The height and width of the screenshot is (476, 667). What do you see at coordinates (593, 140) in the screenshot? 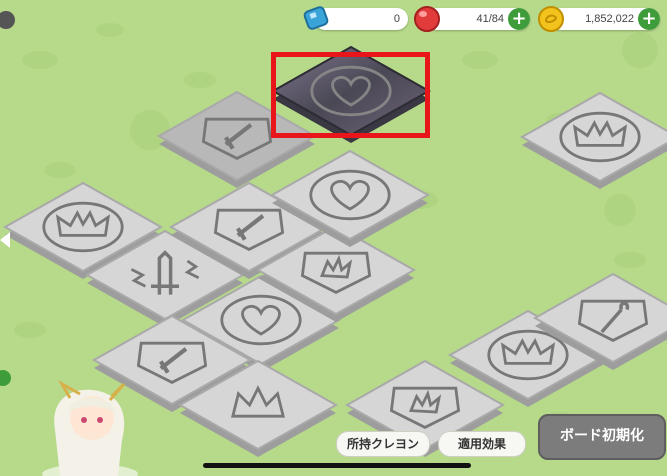
I see `tile-crown-top-right` at bounding box center [593, 140].